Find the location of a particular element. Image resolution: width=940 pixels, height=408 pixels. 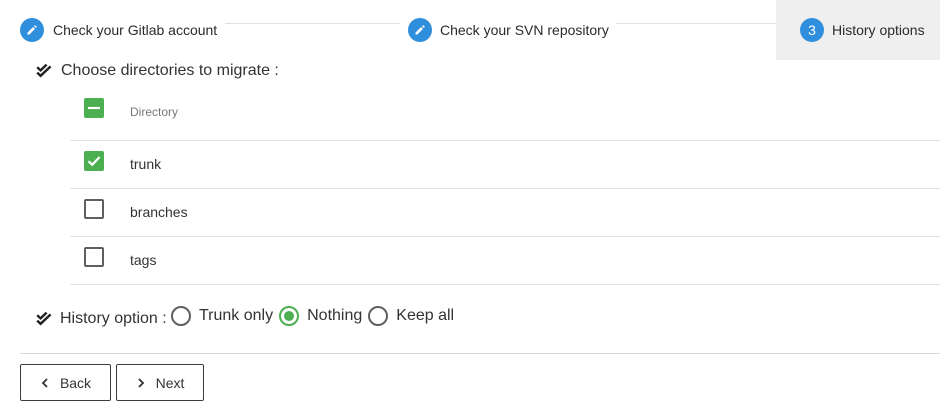

check-icon is located at coordinates (94, 161).